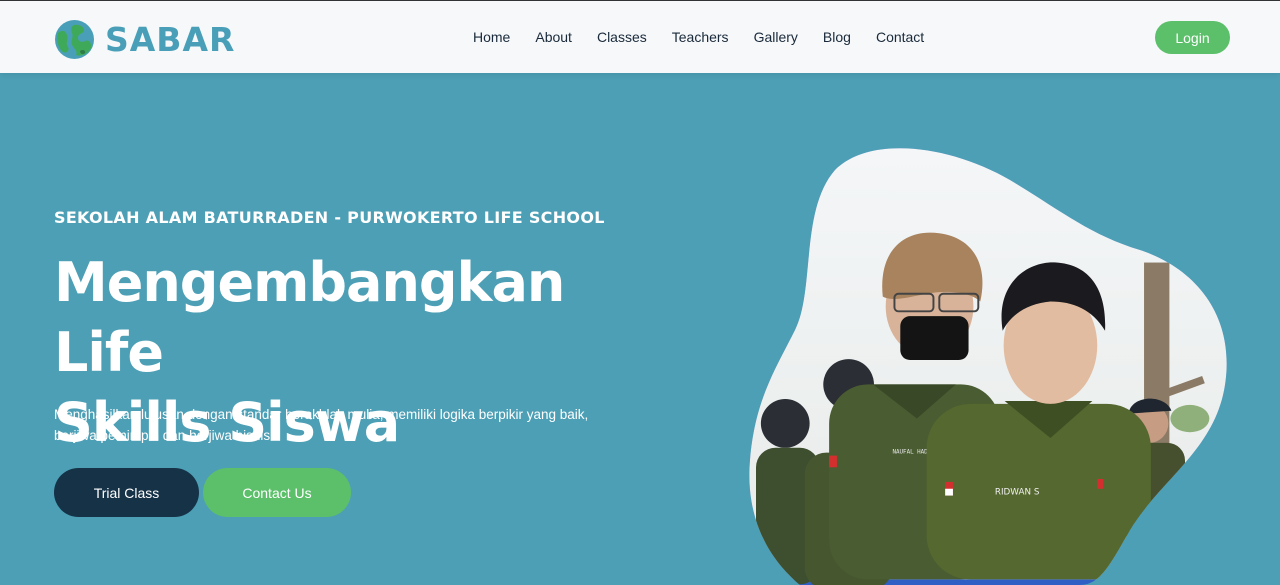 Image resolution: width=1280 pixels, height=585 pixels. What do you see at coordinates (776, 37) in the screenshot?
I see `nav-gallery: Gallery` at bounding box center [776, 37].